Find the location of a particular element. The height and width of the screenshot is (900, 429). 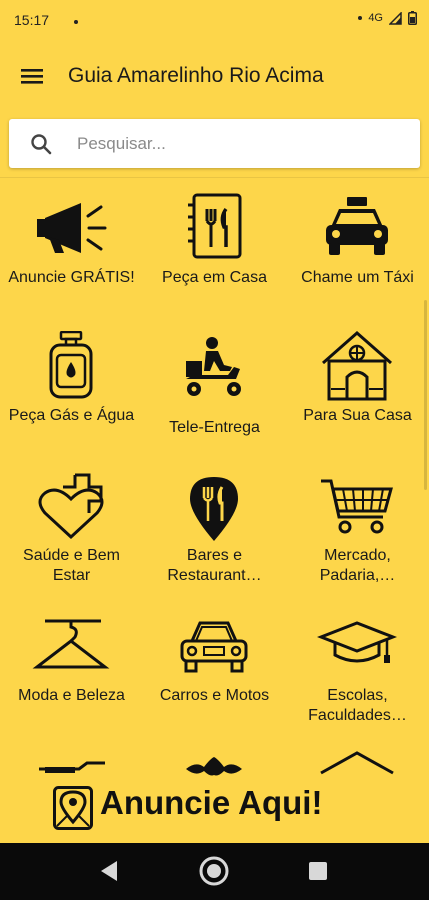

category-label: Peça em Casa is located at coordinates (214, 277).